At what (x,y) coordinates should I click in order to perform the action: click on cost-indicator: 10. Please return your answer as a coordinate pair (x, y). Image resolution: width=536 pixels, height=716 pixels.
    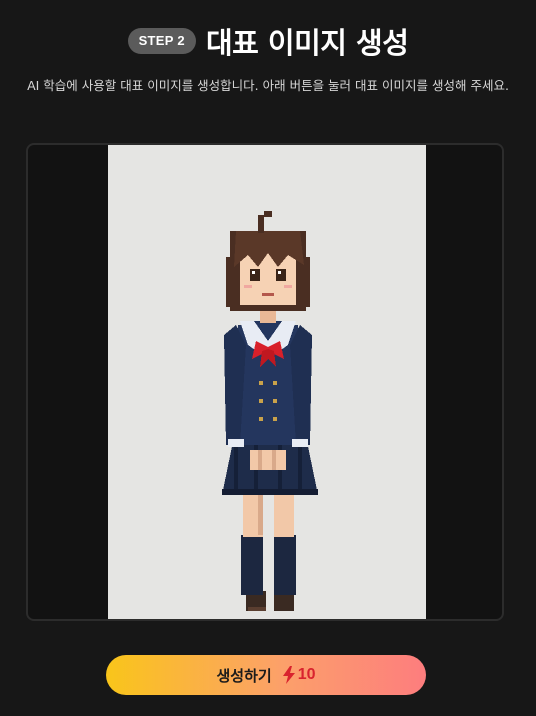
    Looking at the image, I should click on (299, 675).